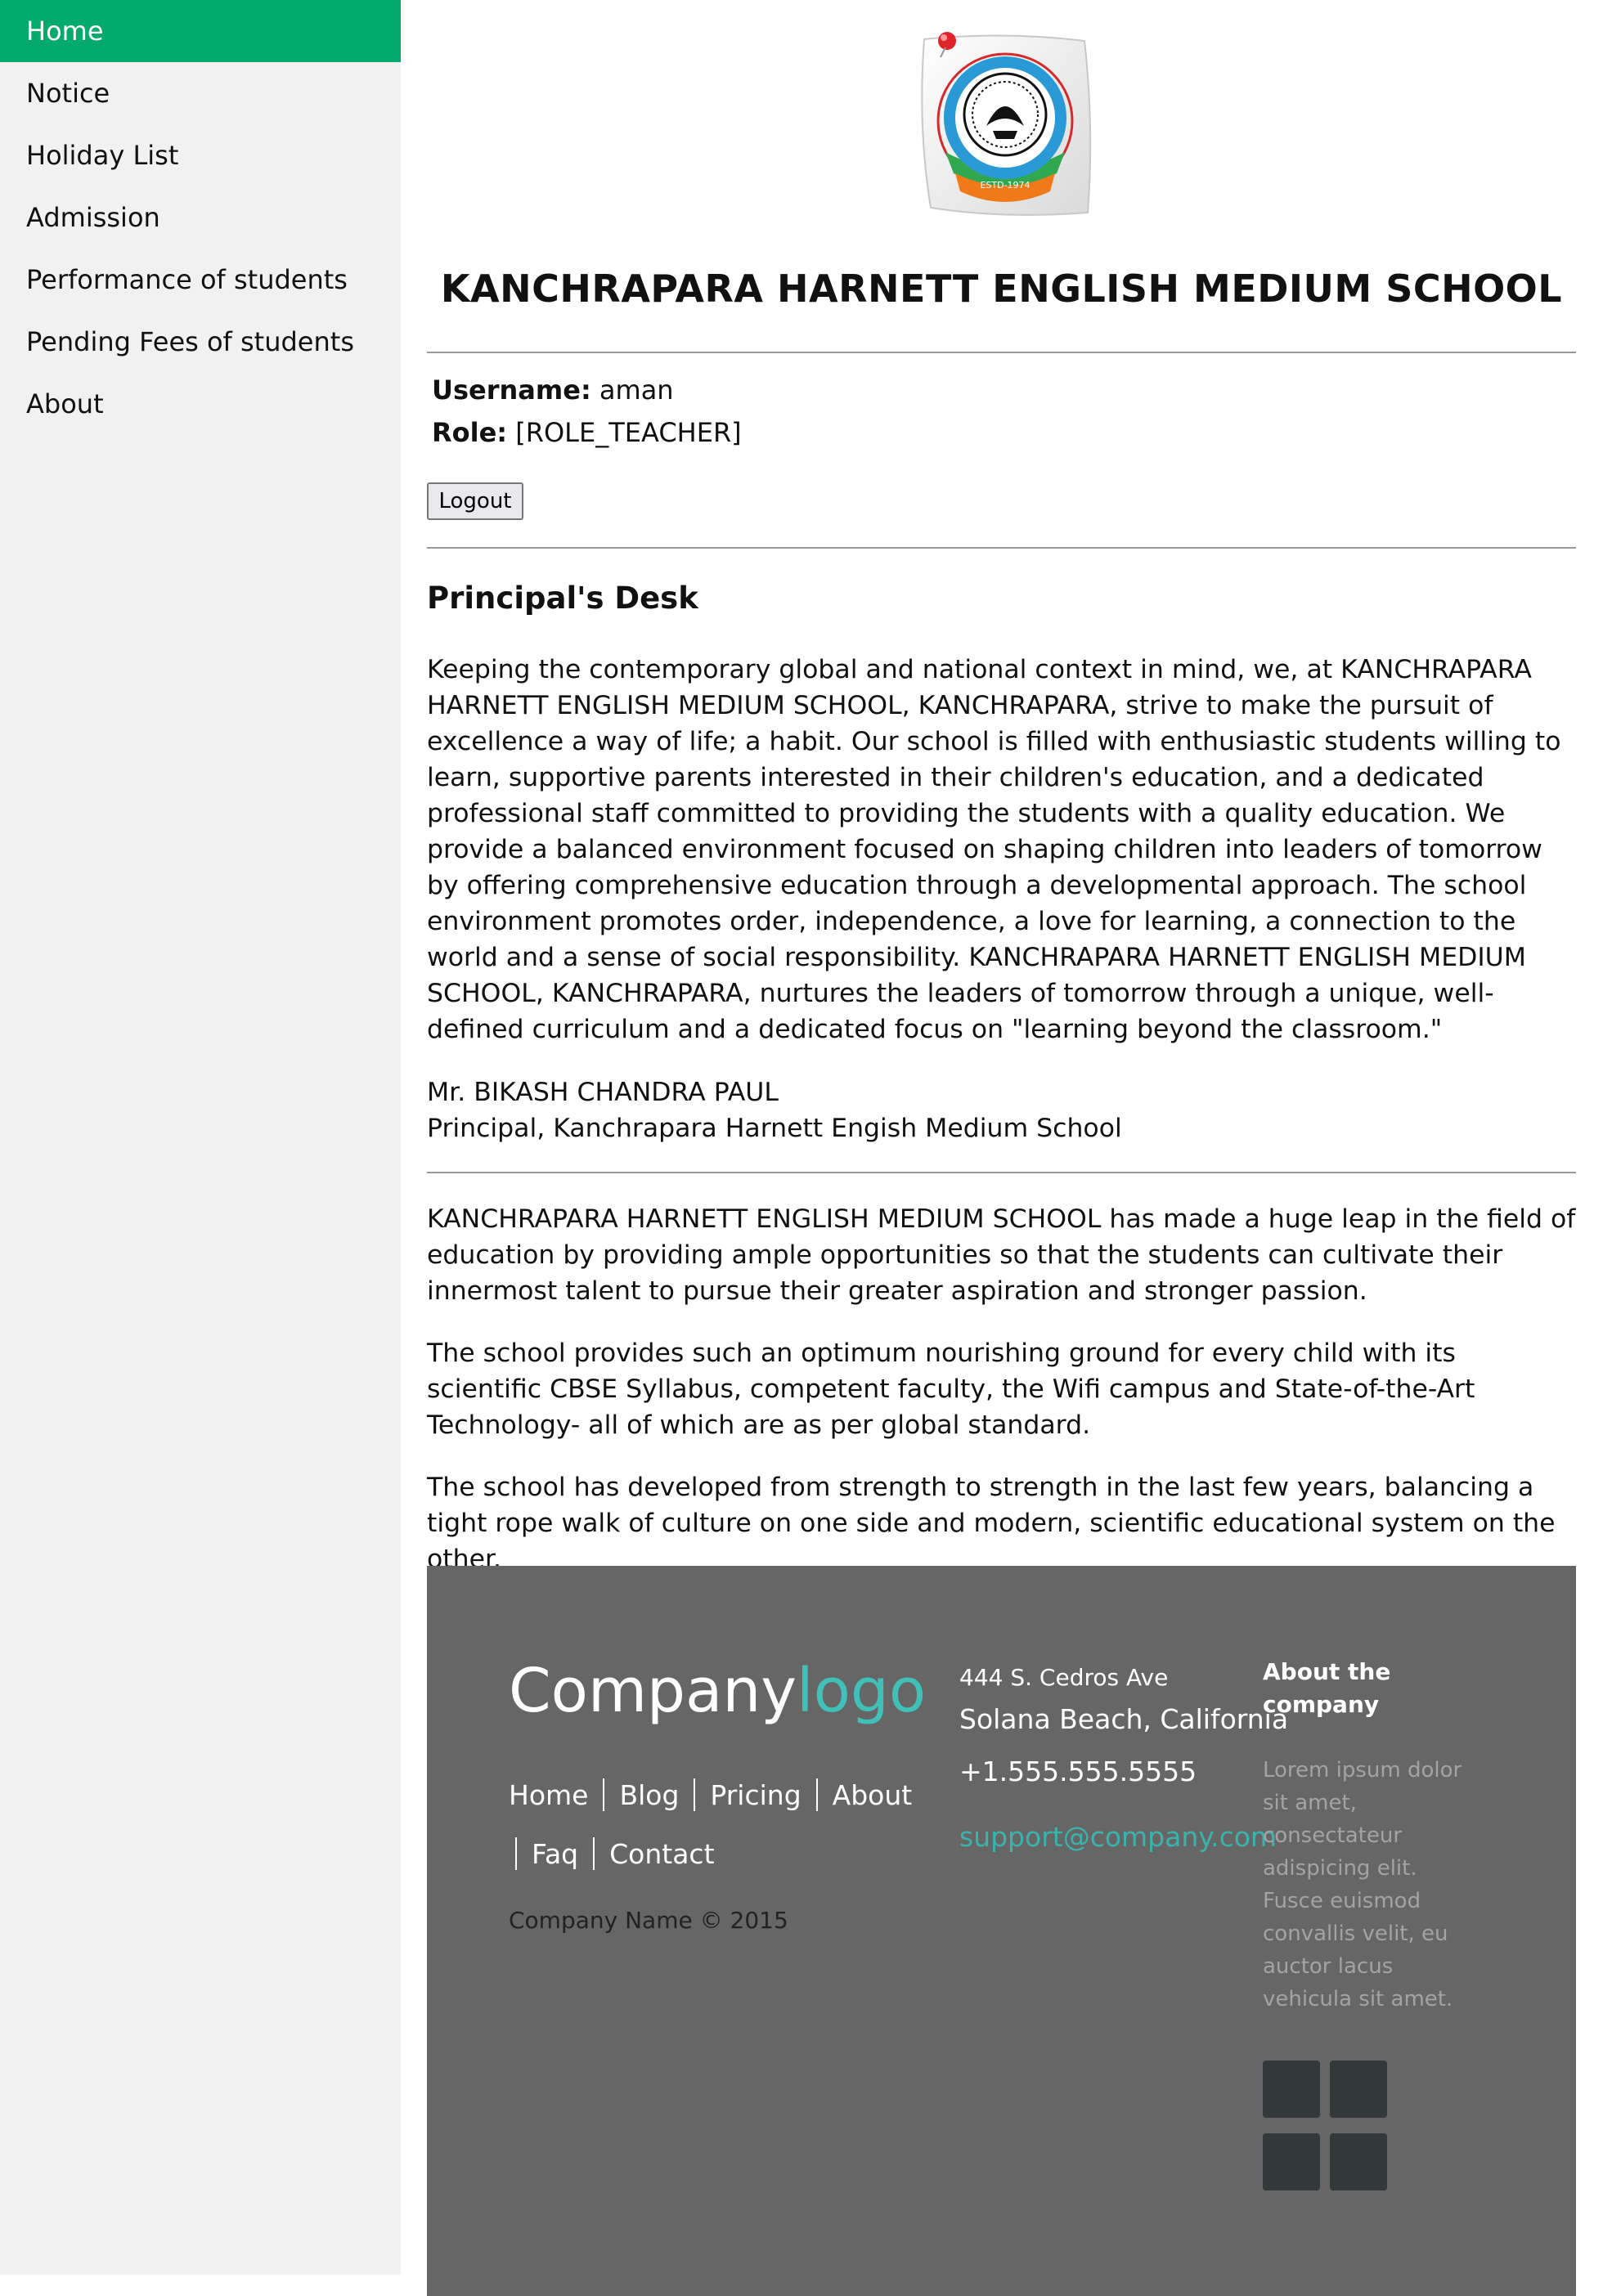 The image size is (1603, 2296). Describe the element at coordinates (470, 432) in the screenshot. I see `role-label: Role:` at that location.